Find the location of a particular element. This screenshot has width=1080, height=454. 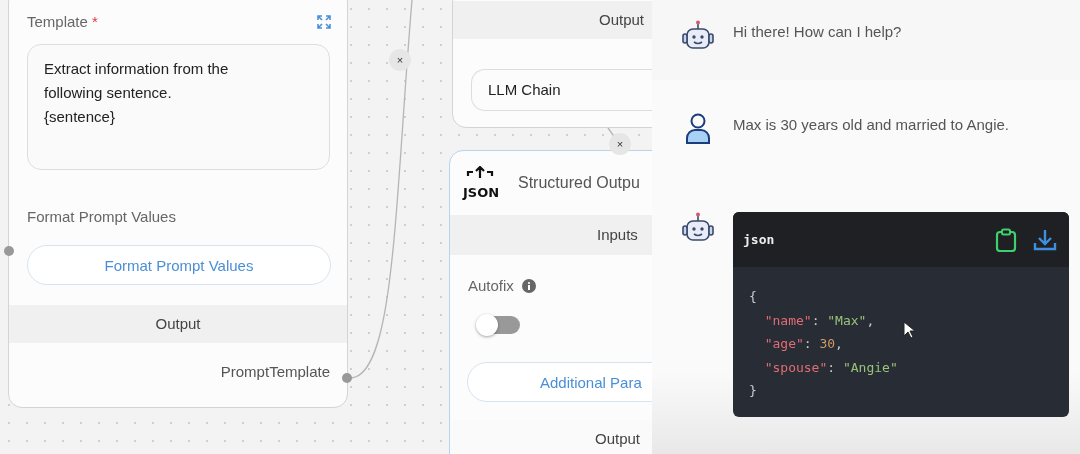

field-label: Template * is located at coordinates (62, 21).